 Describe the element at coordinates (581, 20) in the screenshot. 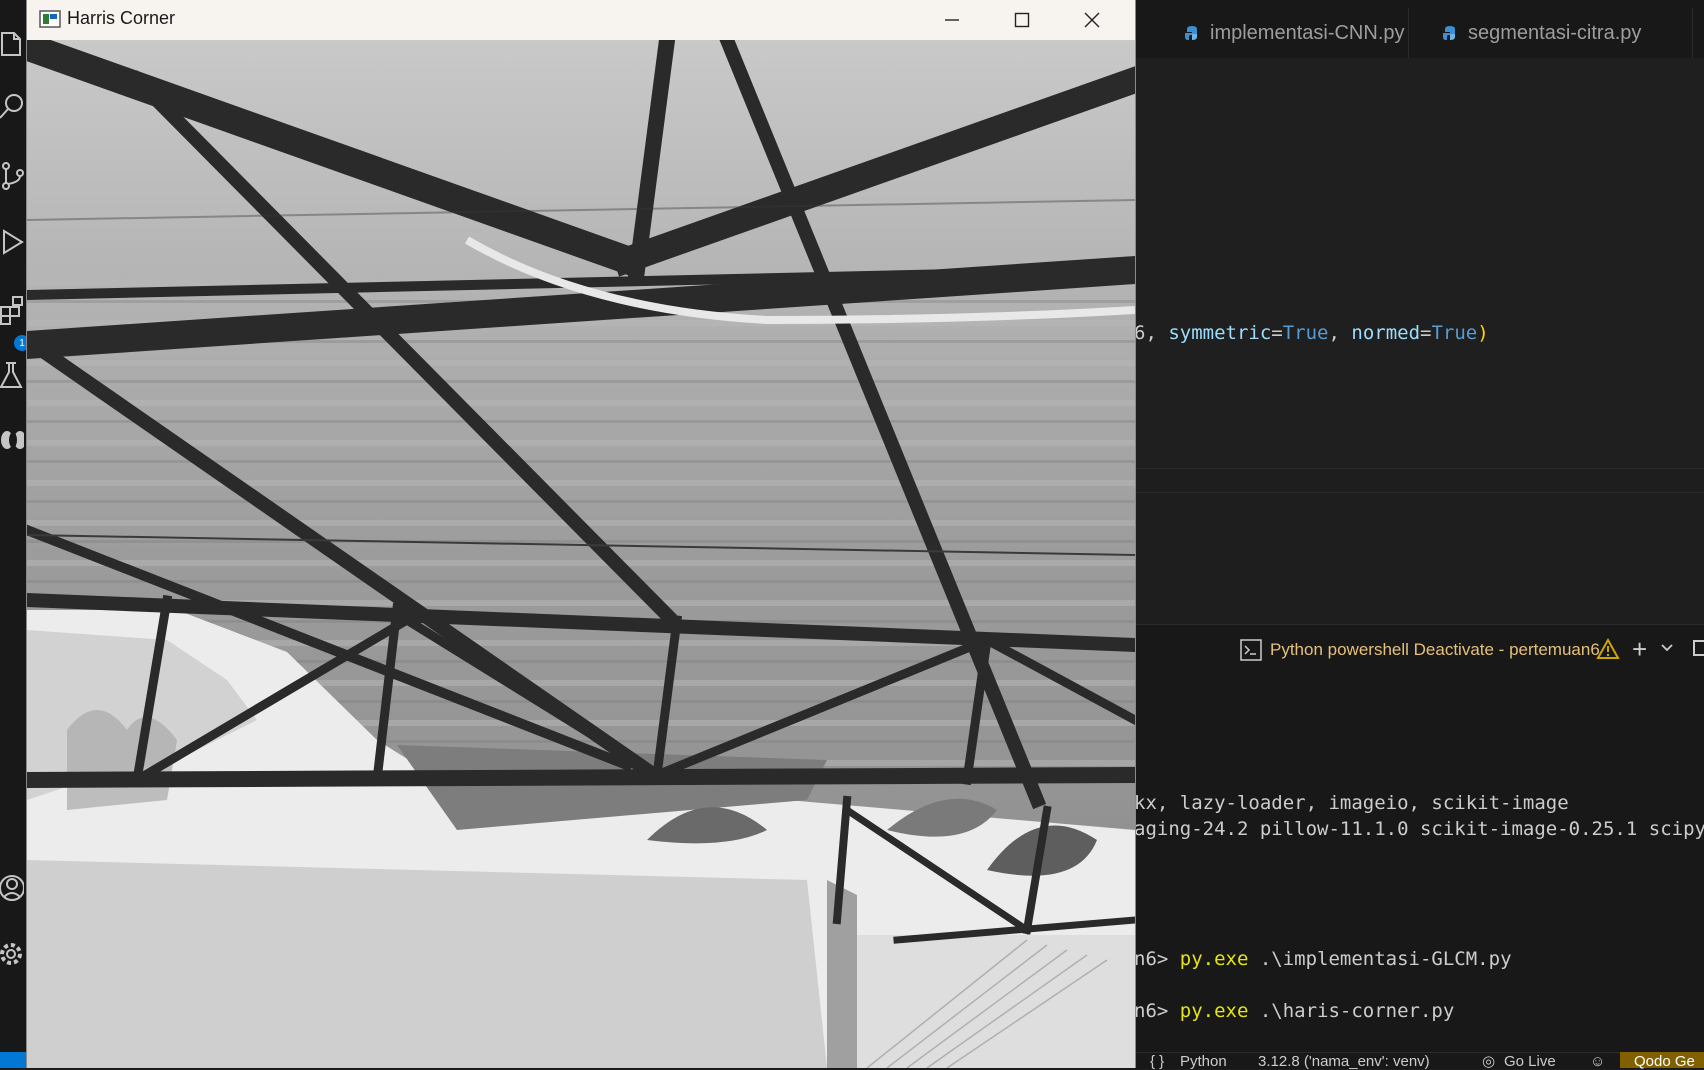

I see `window-titlebar: Harris Corner` at that location.